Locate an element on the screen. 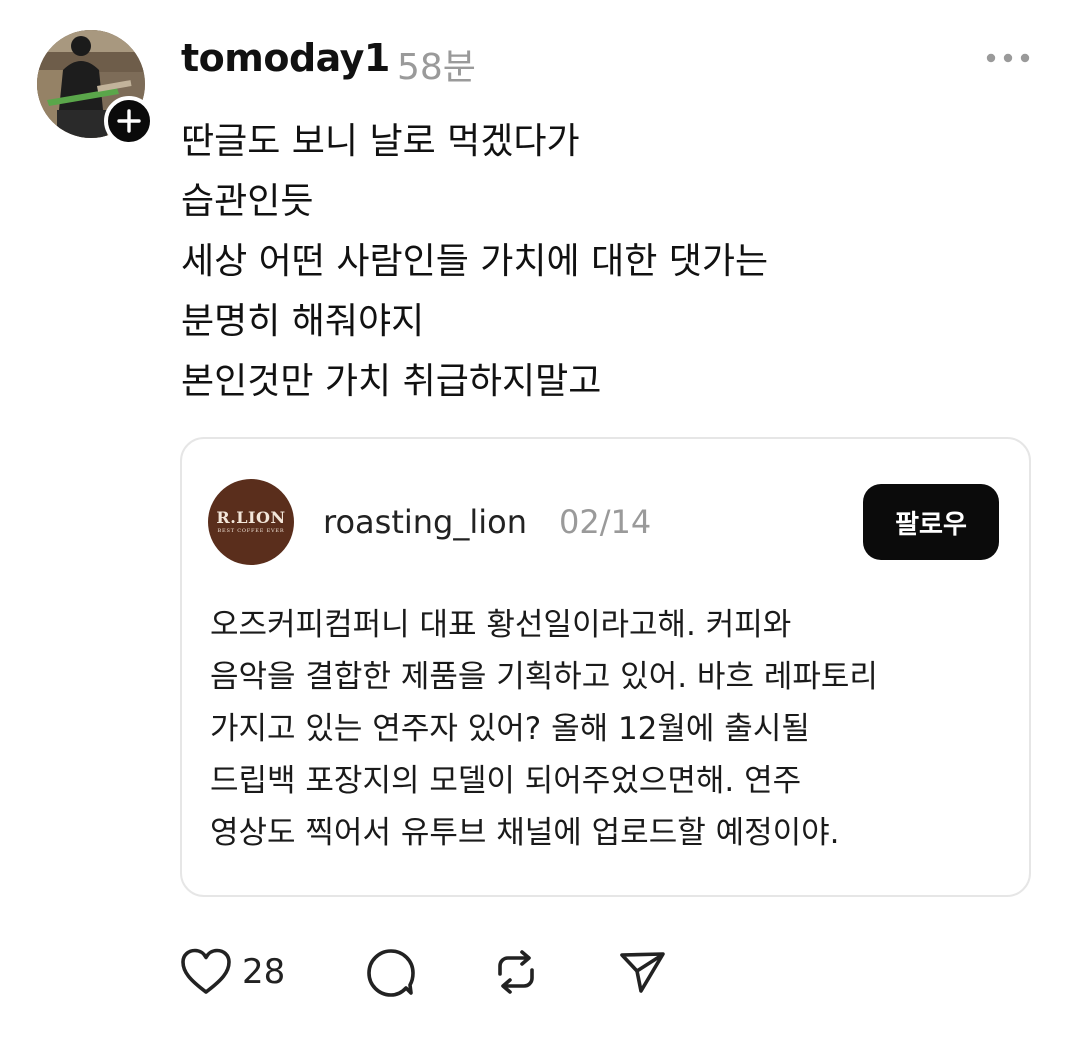  follow-plus-button is located at coordinates (129, 121).